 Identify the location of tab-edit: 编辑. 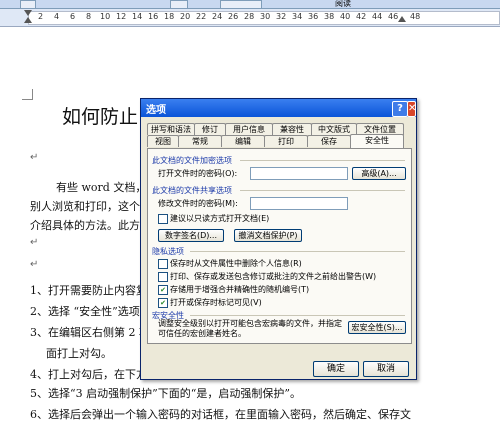
(243, 141).